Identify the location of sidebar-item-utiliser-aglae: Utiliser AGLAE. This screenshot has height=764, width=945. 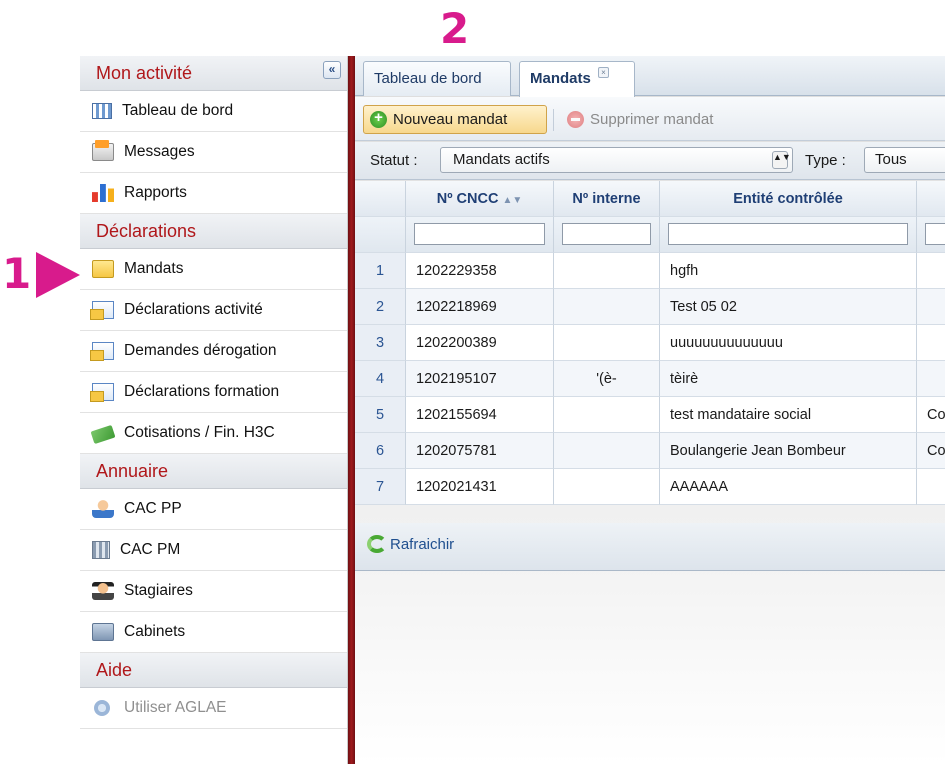
(213, 708).